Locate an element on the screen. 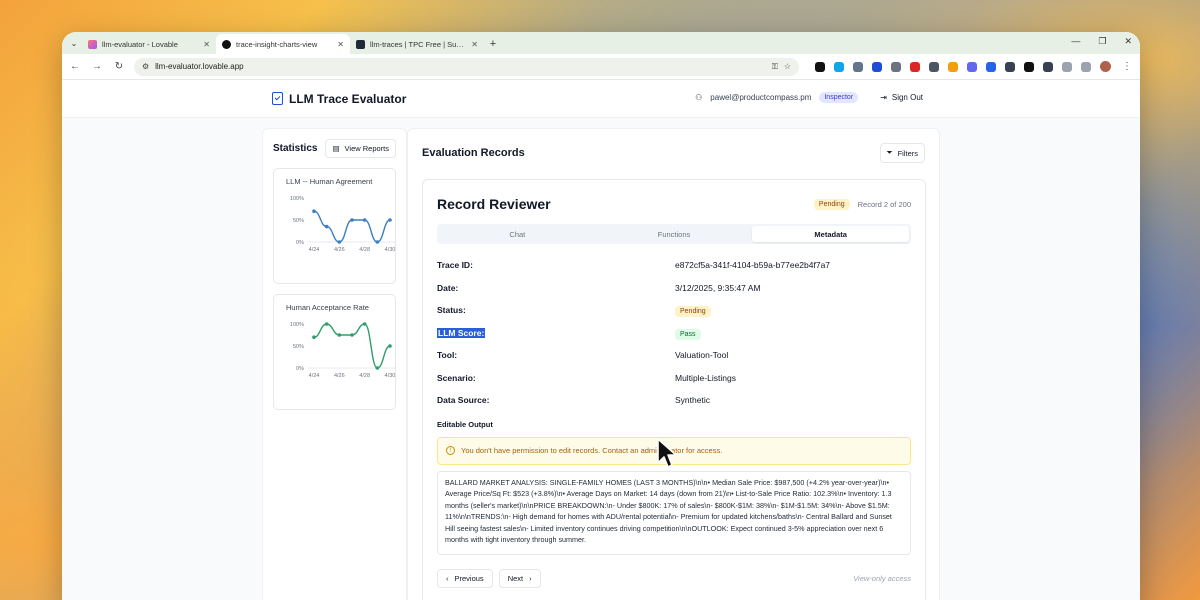  record-position: Record 2 of 200 is located at coordinates (884, 204).